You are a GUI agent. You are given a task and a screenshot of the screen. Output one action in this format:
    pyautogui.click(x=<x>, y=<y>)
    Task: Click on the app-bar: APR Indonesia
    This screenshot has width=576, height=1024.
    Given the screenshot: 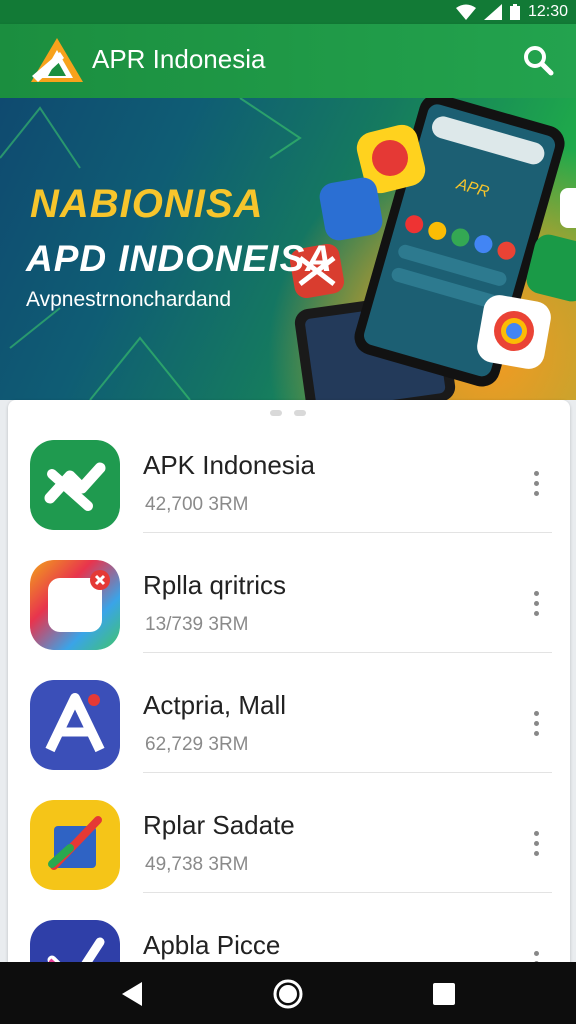 What is the action you would take?
    pyautogui.click(x=288, y=61)
    